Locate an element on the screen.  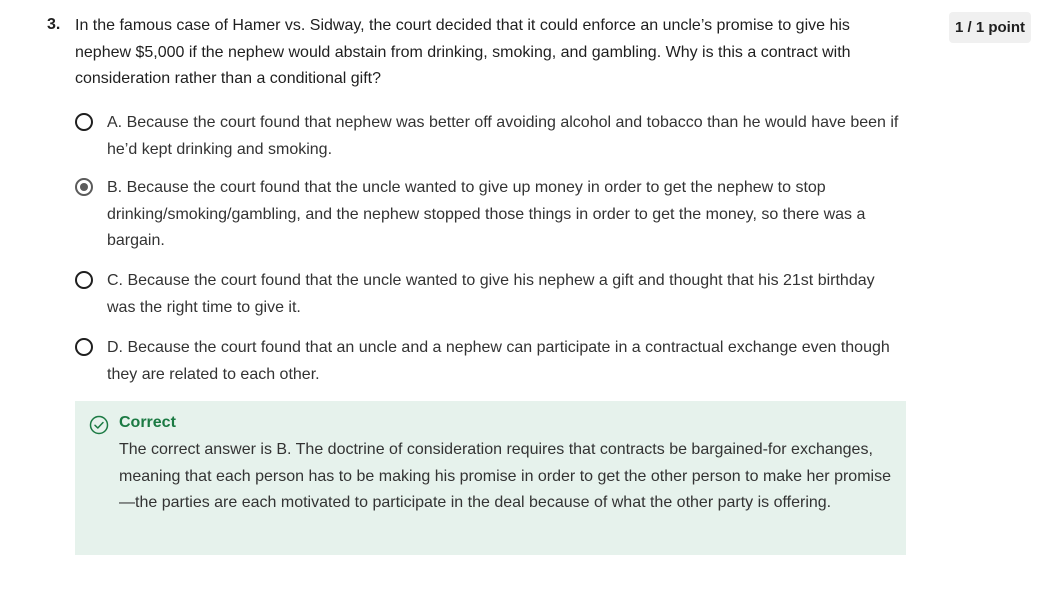
radio-button-c is located at coordinates (84, 280).